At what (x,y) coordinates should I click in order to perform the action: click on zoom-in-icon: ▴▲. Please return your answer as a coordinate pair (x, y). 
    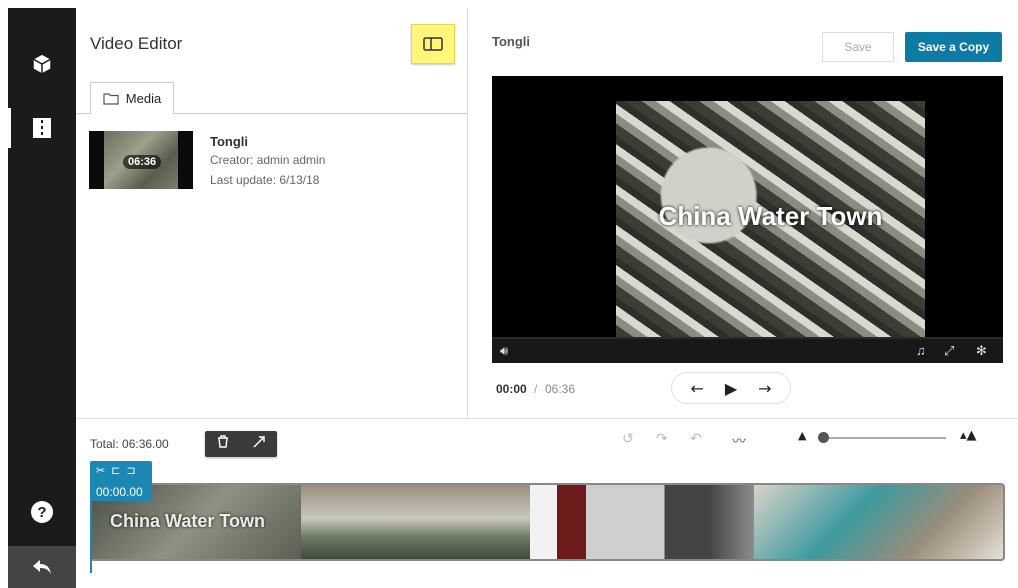
    Looking at the image, I should click on (968, 435).